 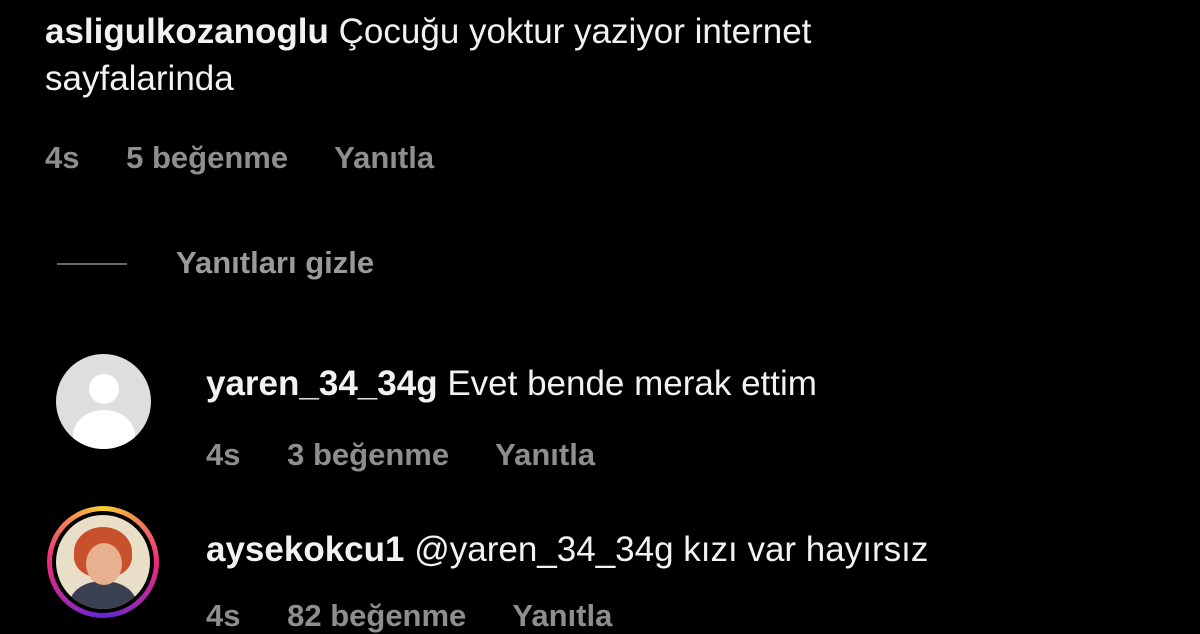 What do you see at coordinates (92, 264) in the screenshot?
I see `hide-replies-divider` at bounding box center [92, 264].